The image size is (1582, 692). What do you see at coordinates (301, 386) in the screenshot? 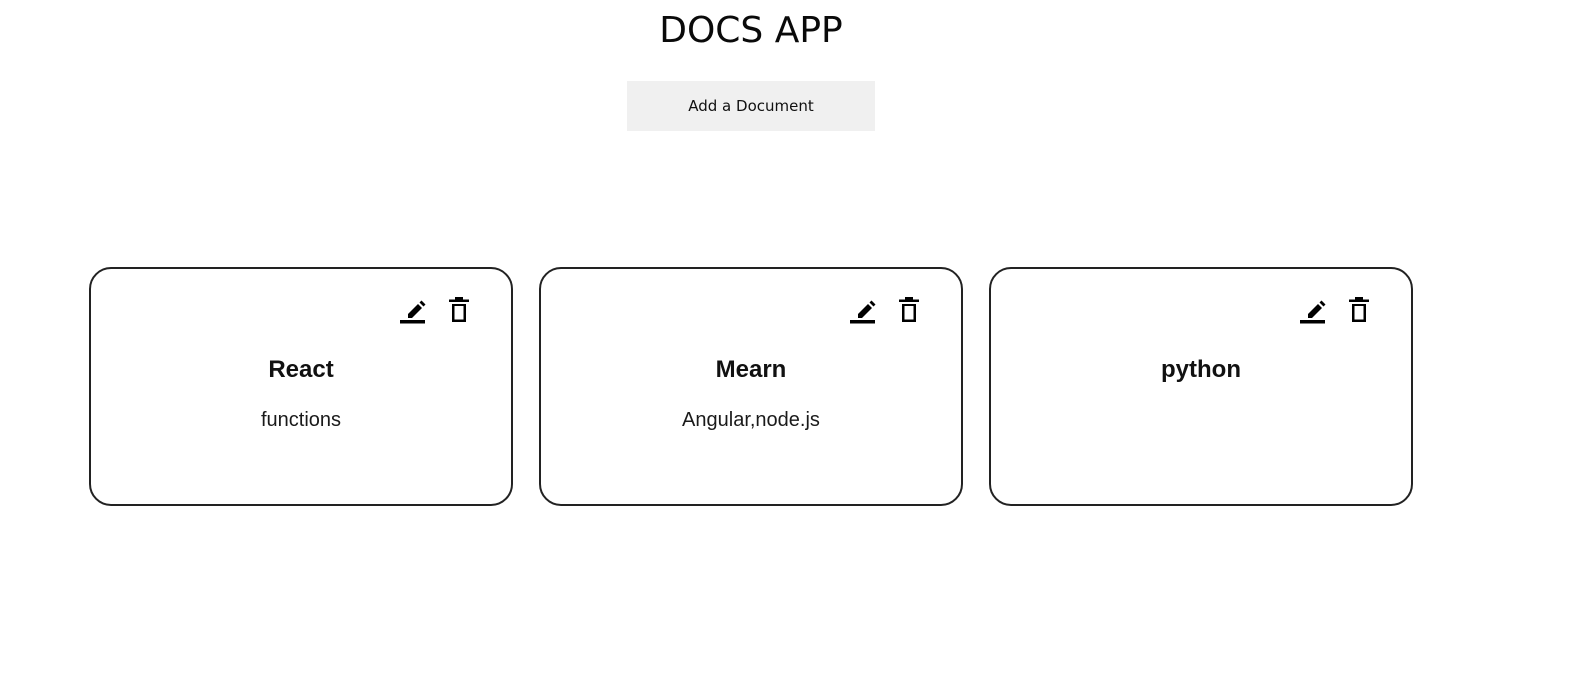
I see `document-card: React functions` at bounding box center [301, 386].